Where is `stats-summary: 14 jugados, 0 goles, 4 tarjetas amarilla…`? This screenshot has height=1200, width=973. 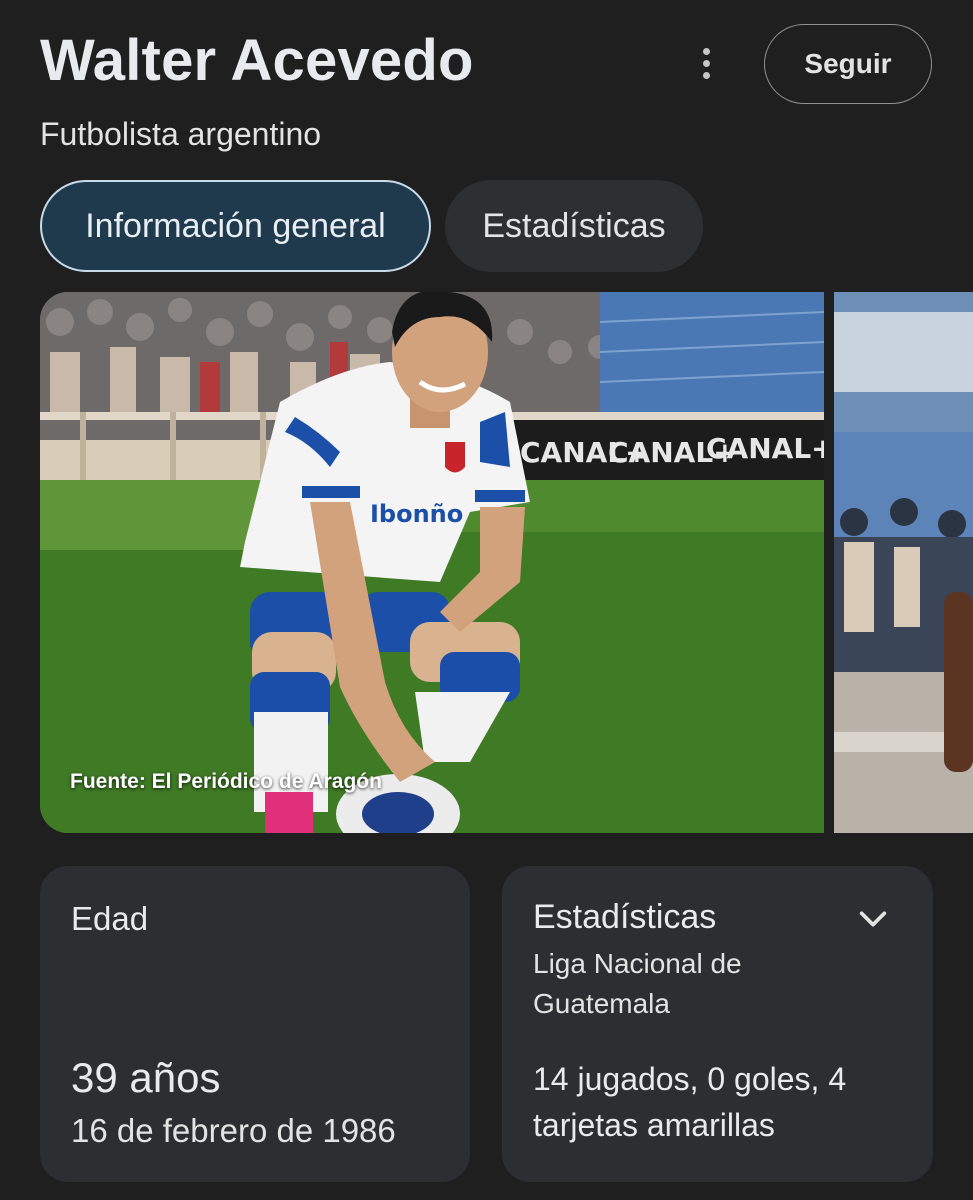
stats-summary: 14 jugados, 0 goles, 4 tarjetas amarilla… is located at coordinates (690, 1102).